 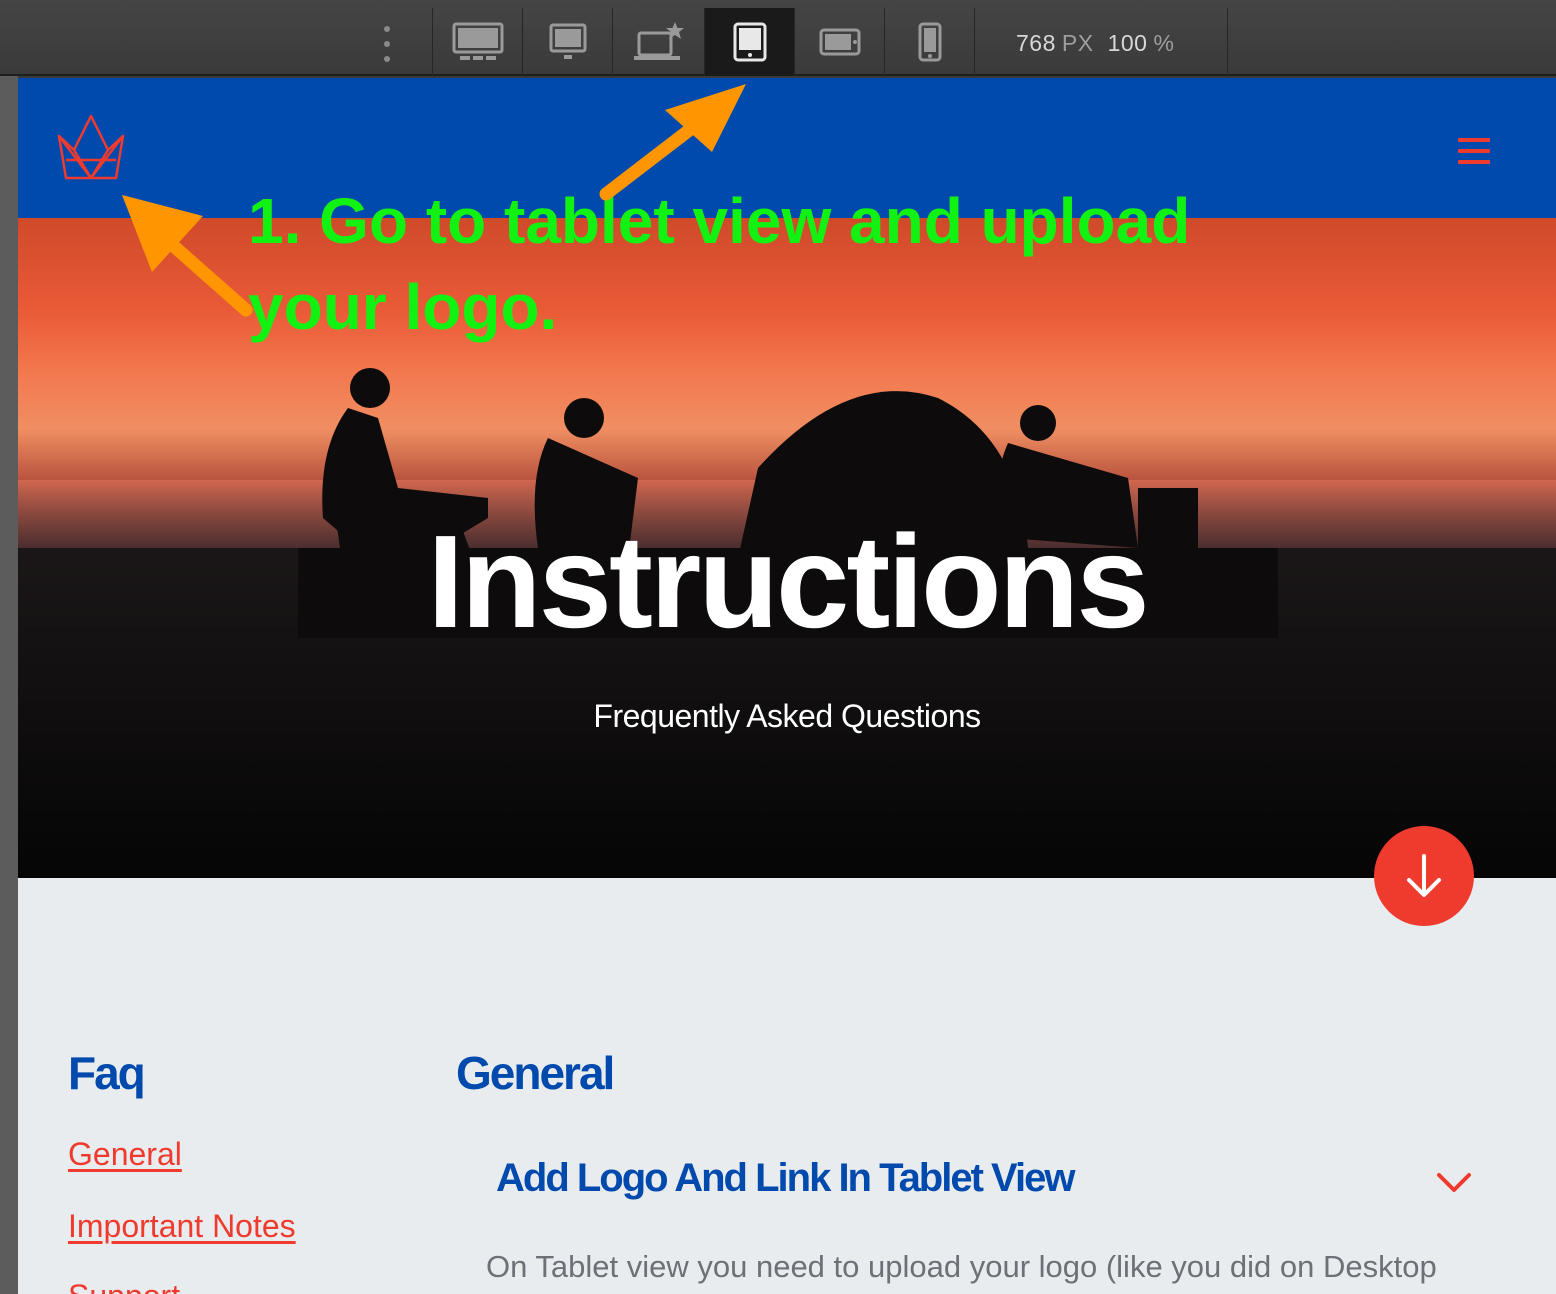 I want to click on laptop-star-icon, so click(x=658, y=41).